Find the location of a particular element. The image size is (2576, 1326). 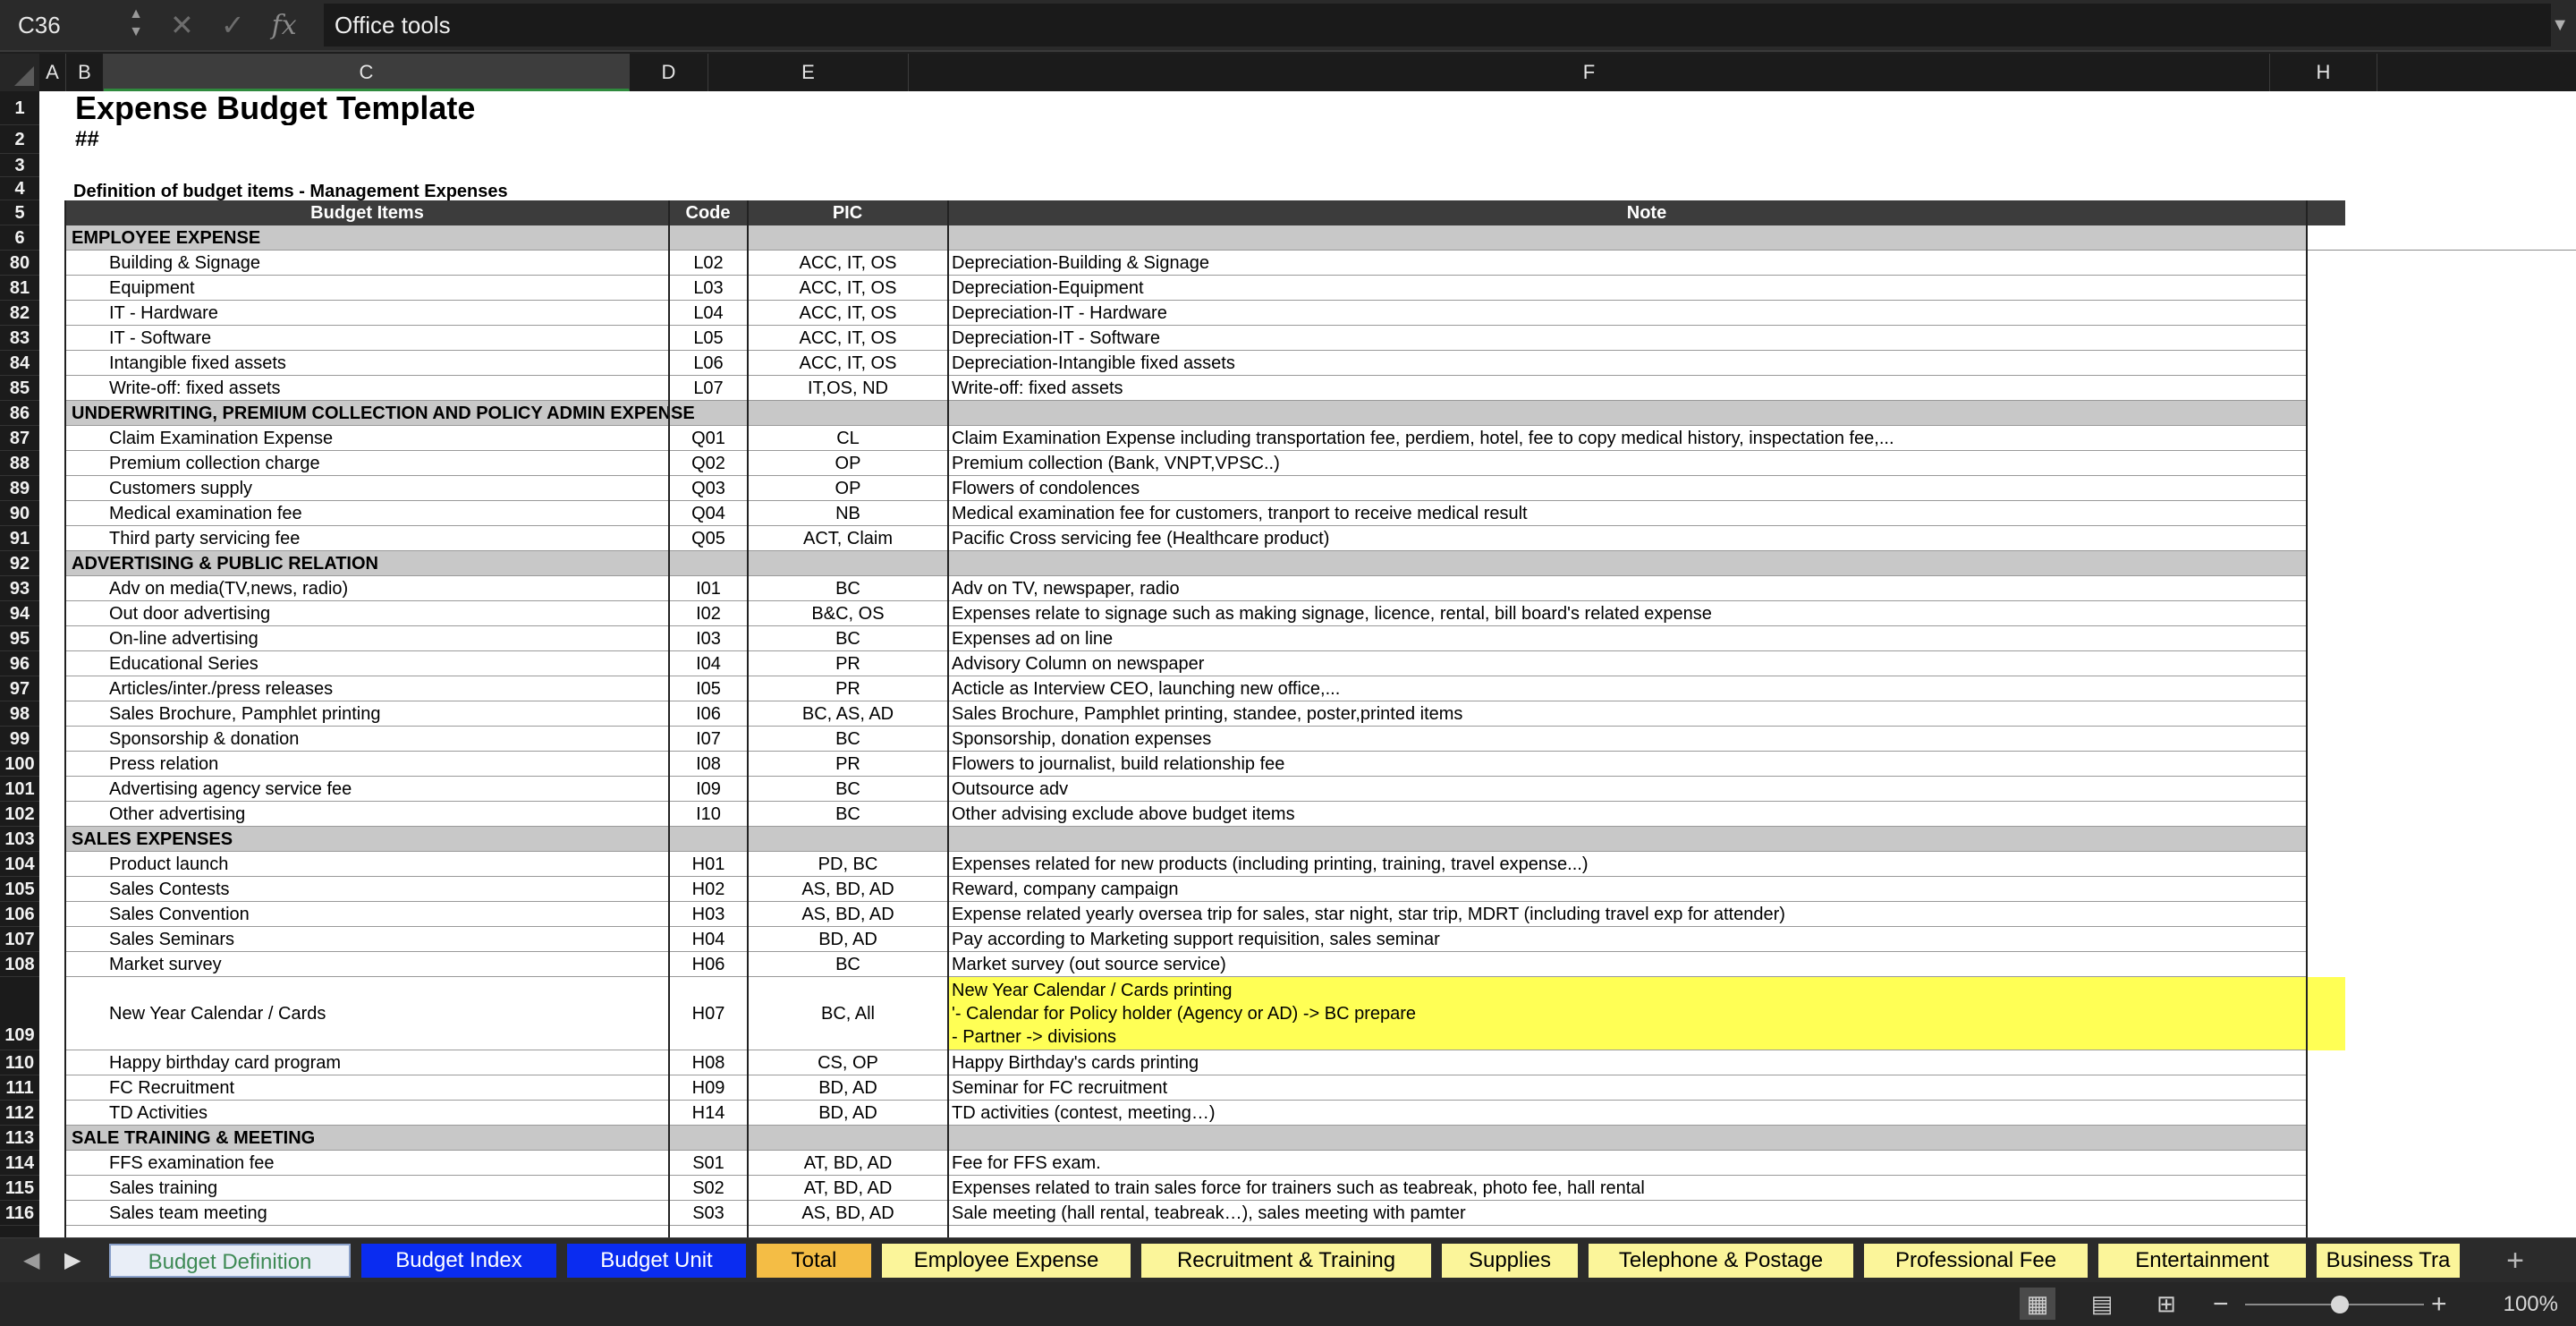

row-header: 98 is located at coordinates (19, 714).